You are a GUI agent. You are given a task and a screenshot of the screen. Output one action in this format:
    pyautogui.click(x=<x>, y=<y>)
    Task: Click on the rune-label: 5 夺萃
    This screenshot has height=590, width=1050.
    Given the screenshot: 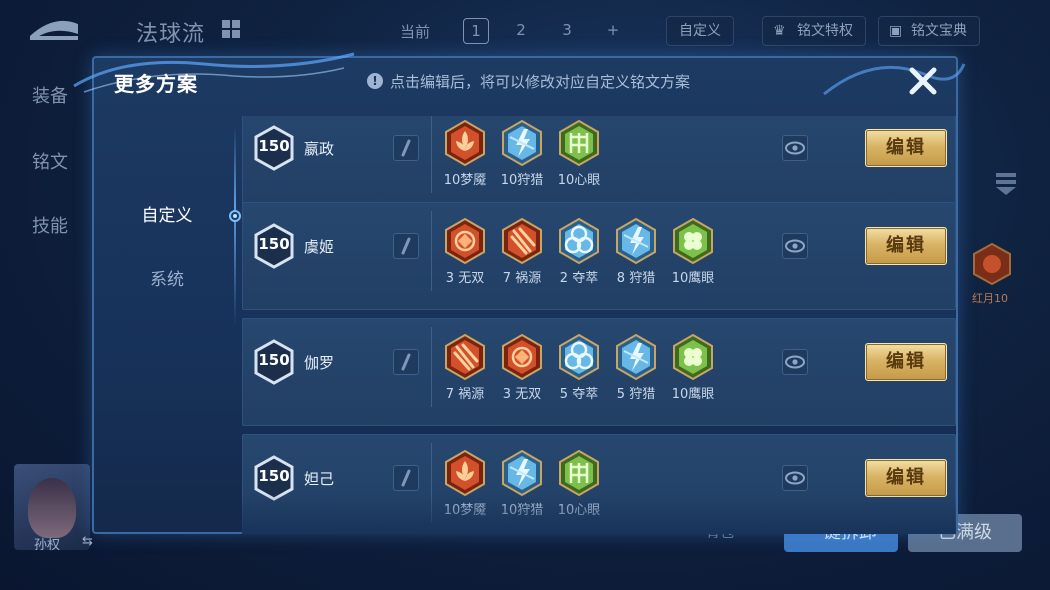 What is the action you would take?
    pyautogui.click(x=579, y=394)
    